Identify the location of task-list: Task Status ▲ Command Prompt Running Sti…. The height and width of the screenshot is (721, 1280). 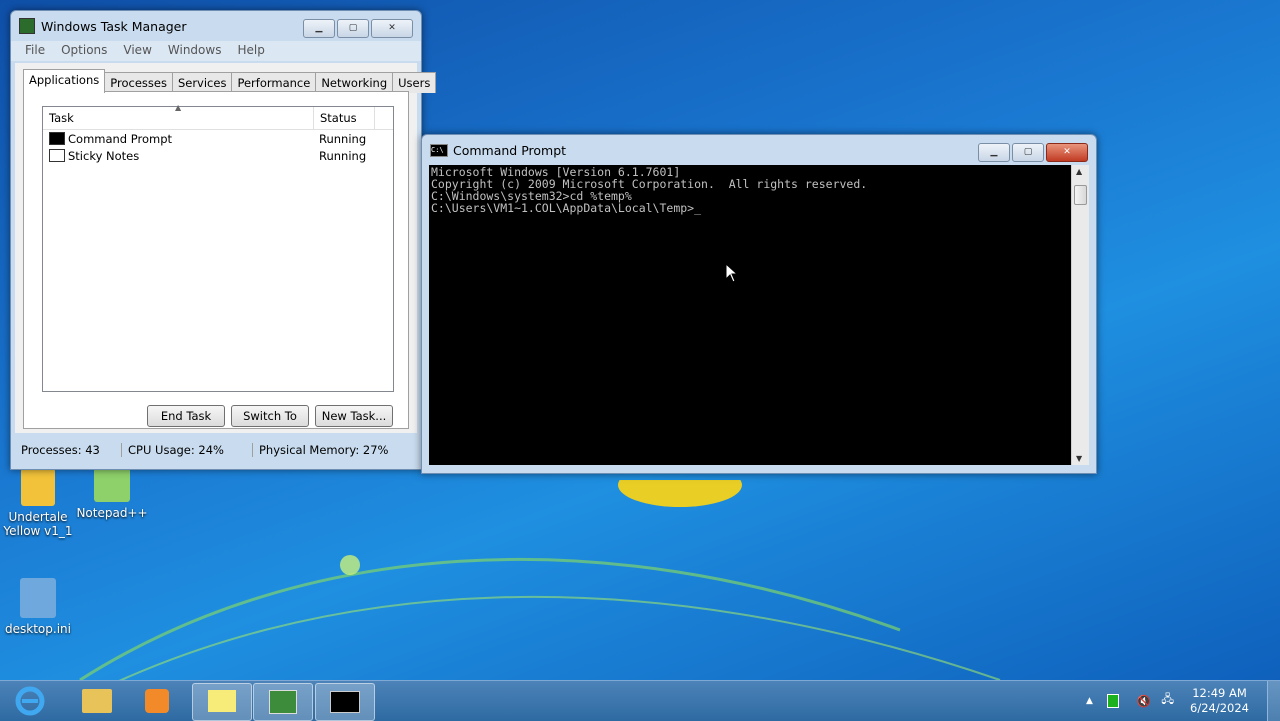
(218, 247).